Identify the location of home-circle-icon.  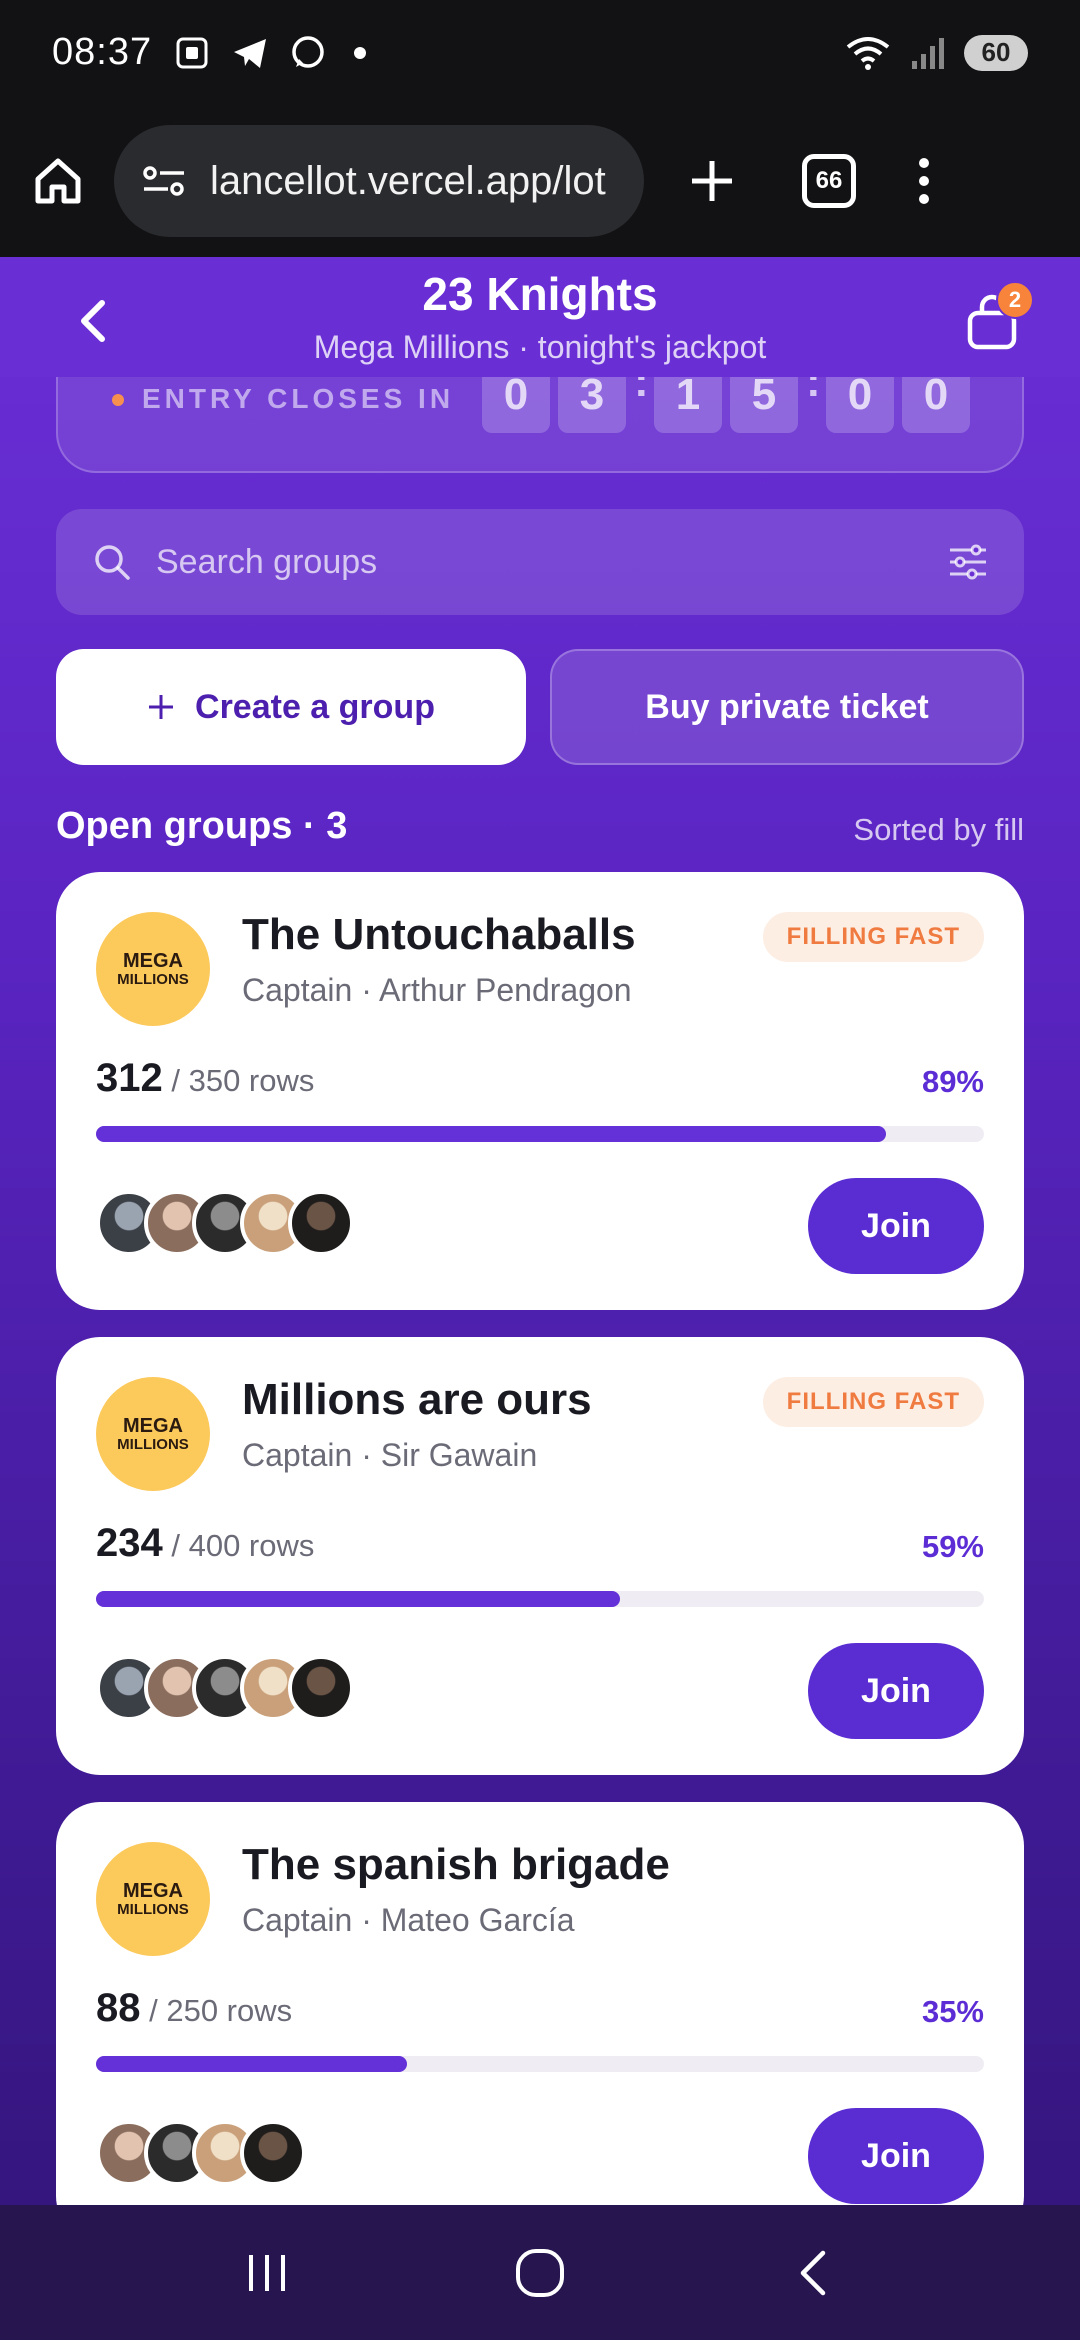
(539, 2272).